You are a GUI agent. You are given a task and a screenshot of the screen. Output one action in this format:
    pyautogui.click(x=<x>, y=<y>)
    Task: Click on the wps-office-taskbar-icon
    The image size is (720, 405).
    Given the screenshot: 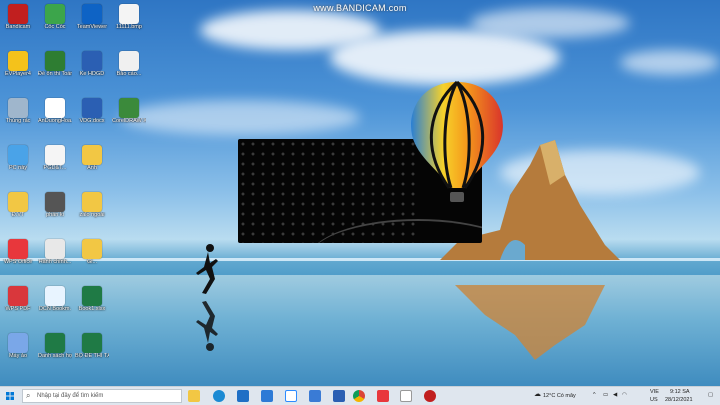 What is the action you would take?
    pyautogui.click(x=383, y=396)
    